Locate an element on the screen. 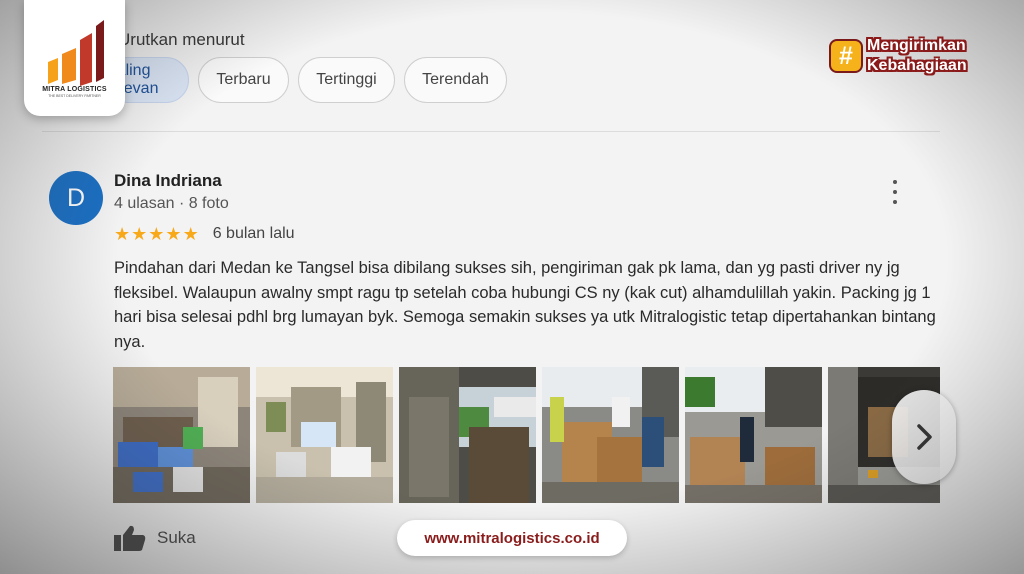 The width and height of the screenshot is (1024, 574). star-rating: ★ ★ ★ ★ ★ is located at coordinates (156, 234).